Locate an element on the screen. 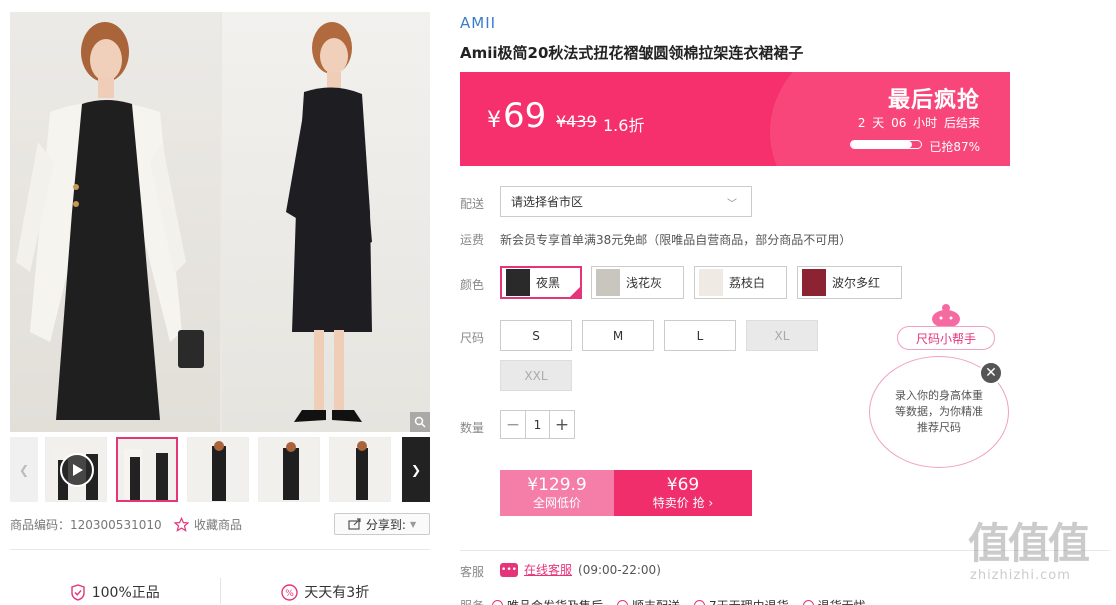 The height and width of the screenshot is (605, 1116). chevron-left-icon: ❮ is located at coordinates (24, 469).